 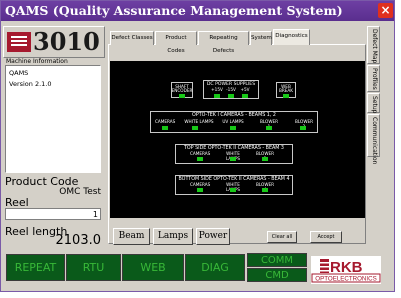 I want to click on side-tab-communication-label: Communication, so click(x=374, y=141).